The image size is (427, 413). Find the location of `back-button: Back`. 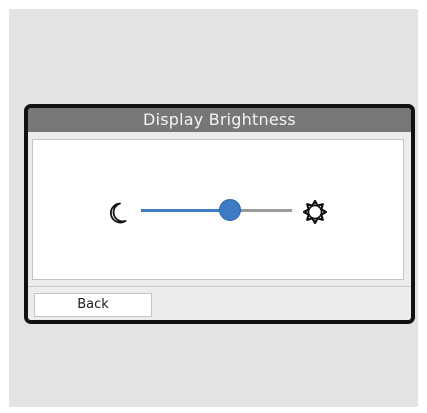

back-button: Back is located at coordinates (93, 305).